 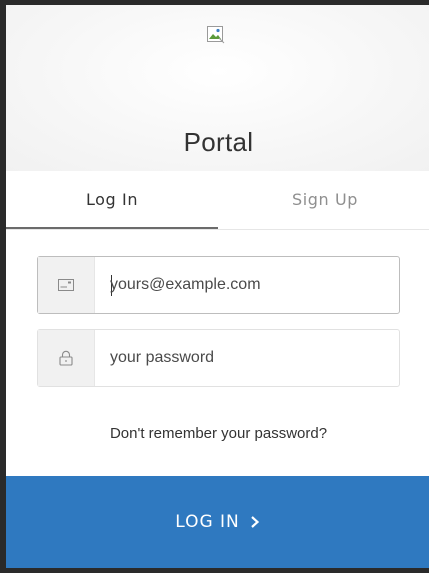 What do you see at coordinates (216, 35) in the screenshot?
I see `broken-image-icon` at bounding box center [216, 35].